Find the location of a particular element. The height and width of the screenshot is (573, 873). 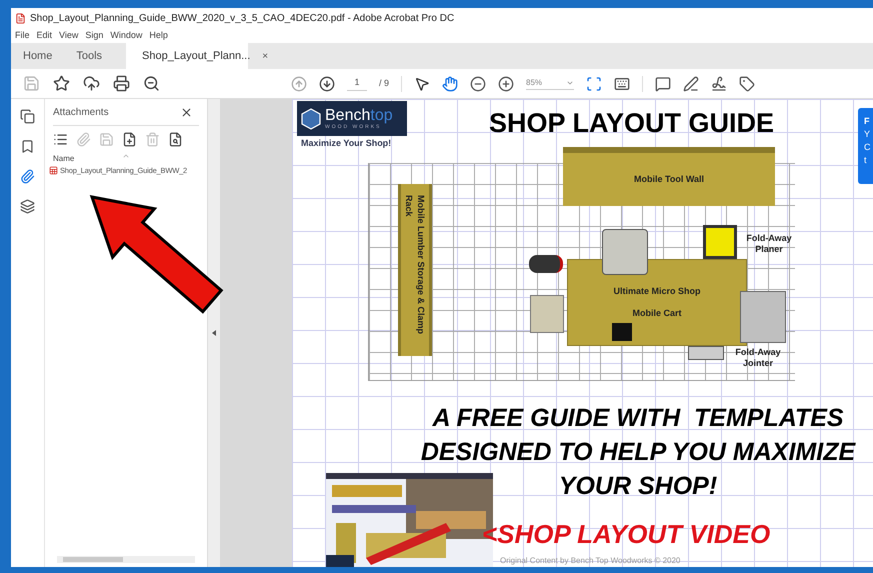

pointer-icon is located at coordinates (422, 84).